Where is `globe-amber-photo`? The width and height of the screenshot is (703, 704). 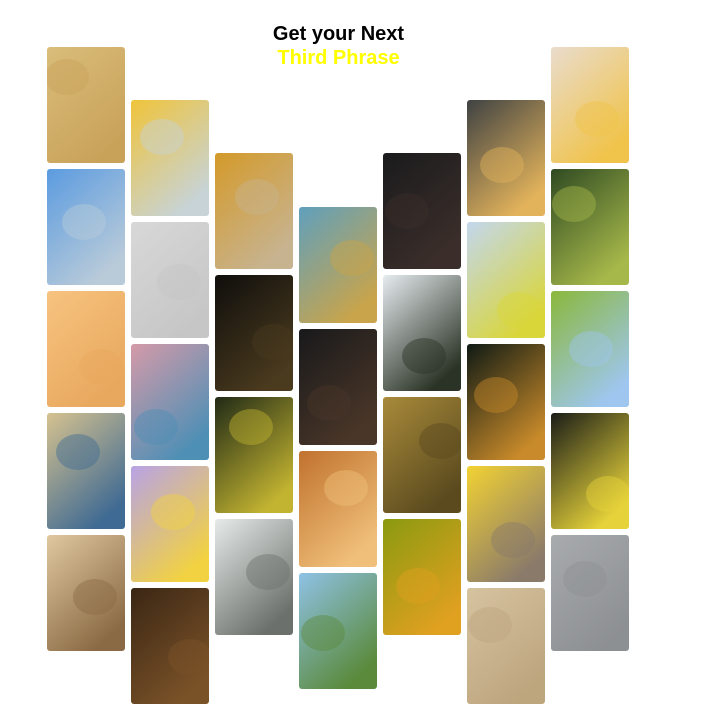
globe-amber-photo is located at coordinates (254, 211).